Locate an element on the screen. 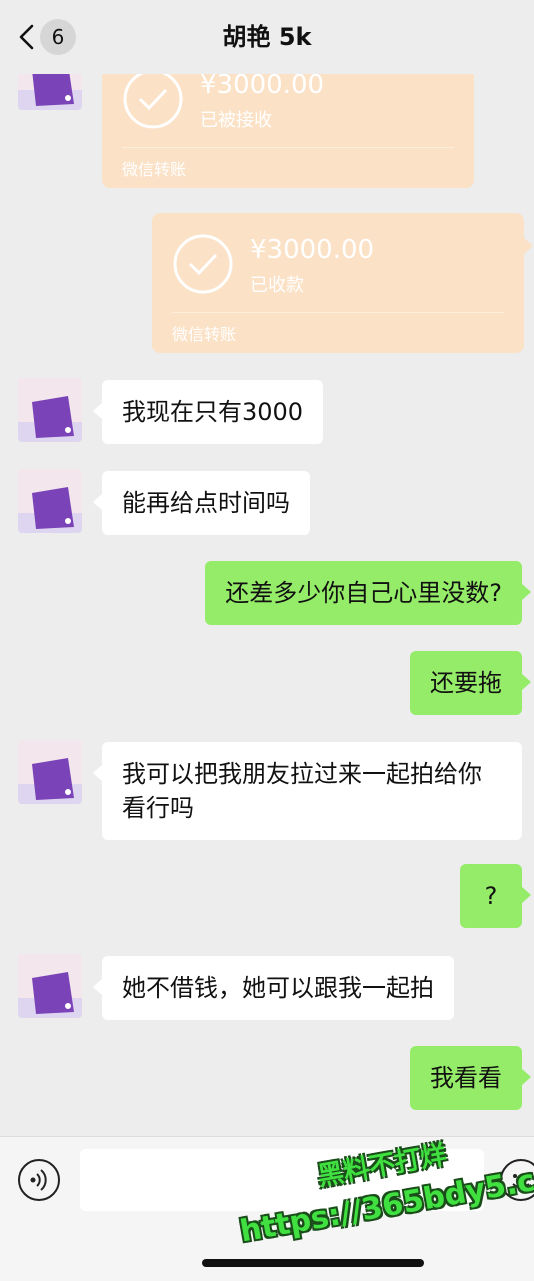 This screenshot has width=534, height=1281. voice-icon is located at coordinates (38, 1180).